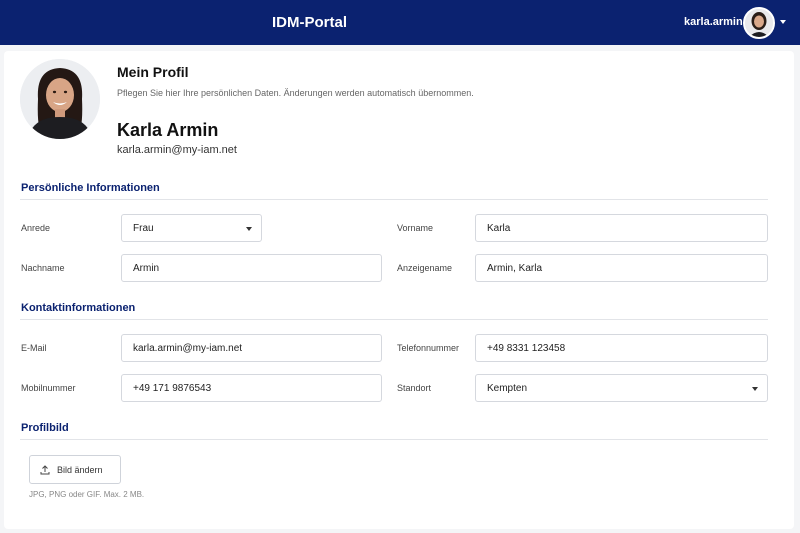 This screenshot has height=533, width=800. Describe the element at coordinates (425, 268) in the screenshot. I see `displayname-label: Anzeigename` at that location.